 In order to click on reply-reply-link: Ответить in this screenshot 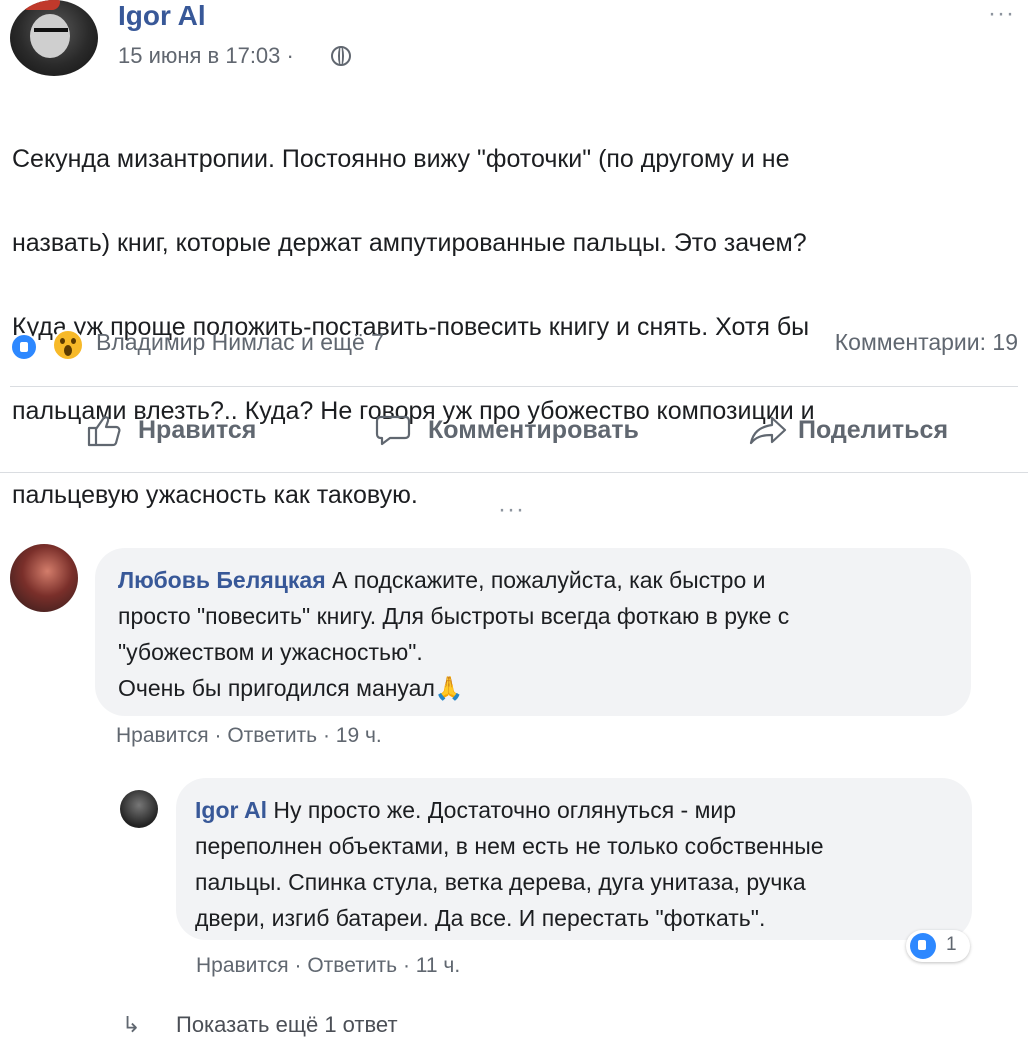, I will do `click(352, 965)`.